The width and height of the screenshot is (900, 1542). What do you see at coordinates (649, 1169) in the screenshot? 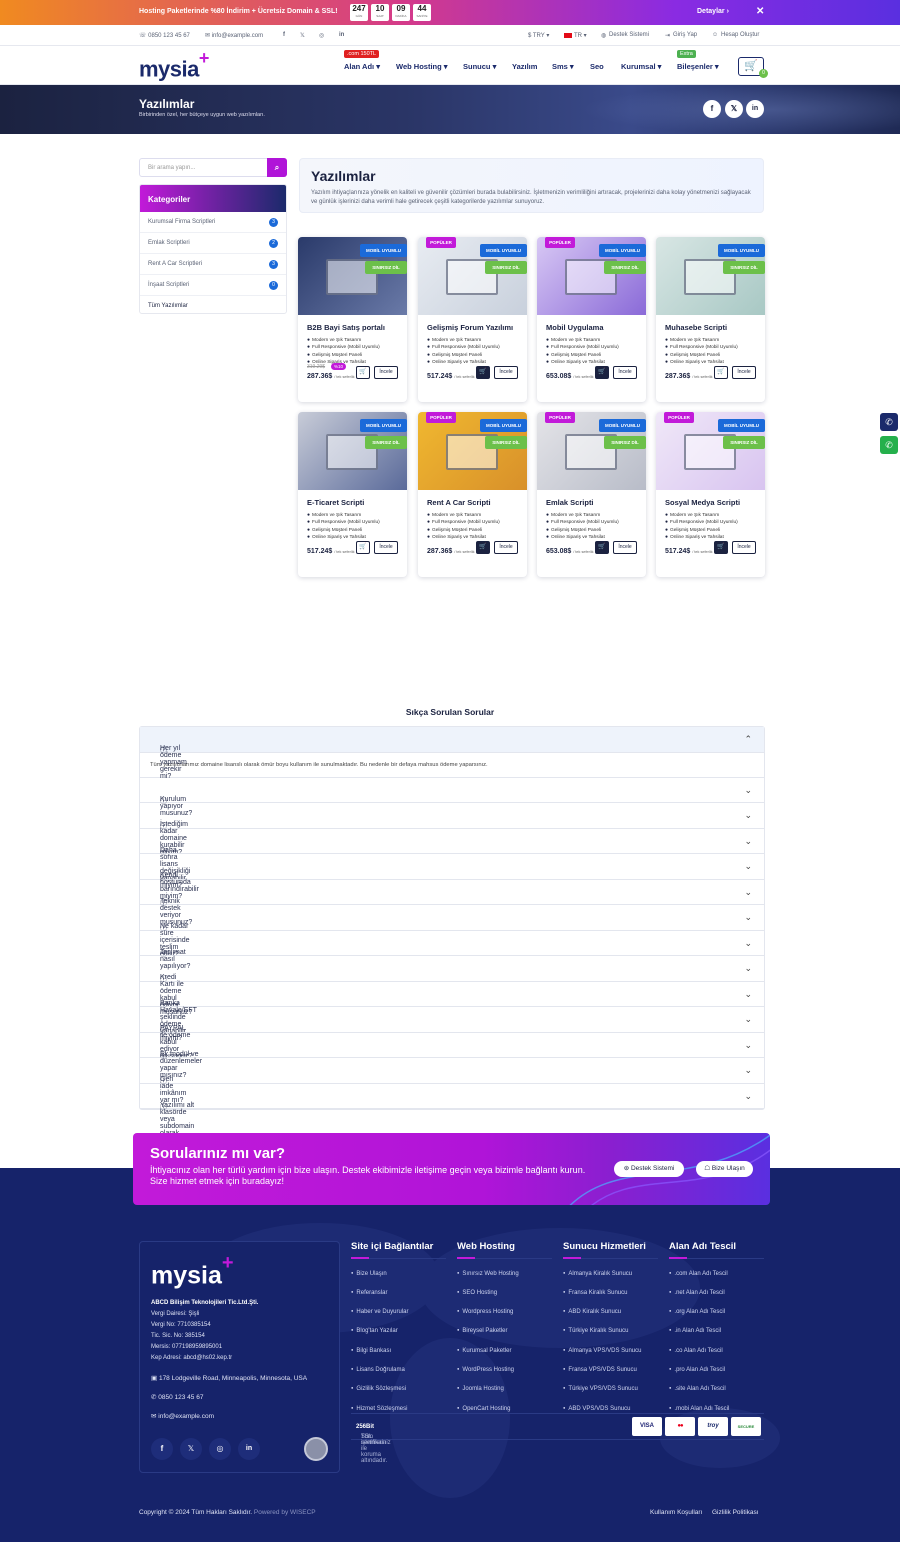
I see `cta-support-button: ⊛ Destek Sistemi` at bounding box center [649, 1169].